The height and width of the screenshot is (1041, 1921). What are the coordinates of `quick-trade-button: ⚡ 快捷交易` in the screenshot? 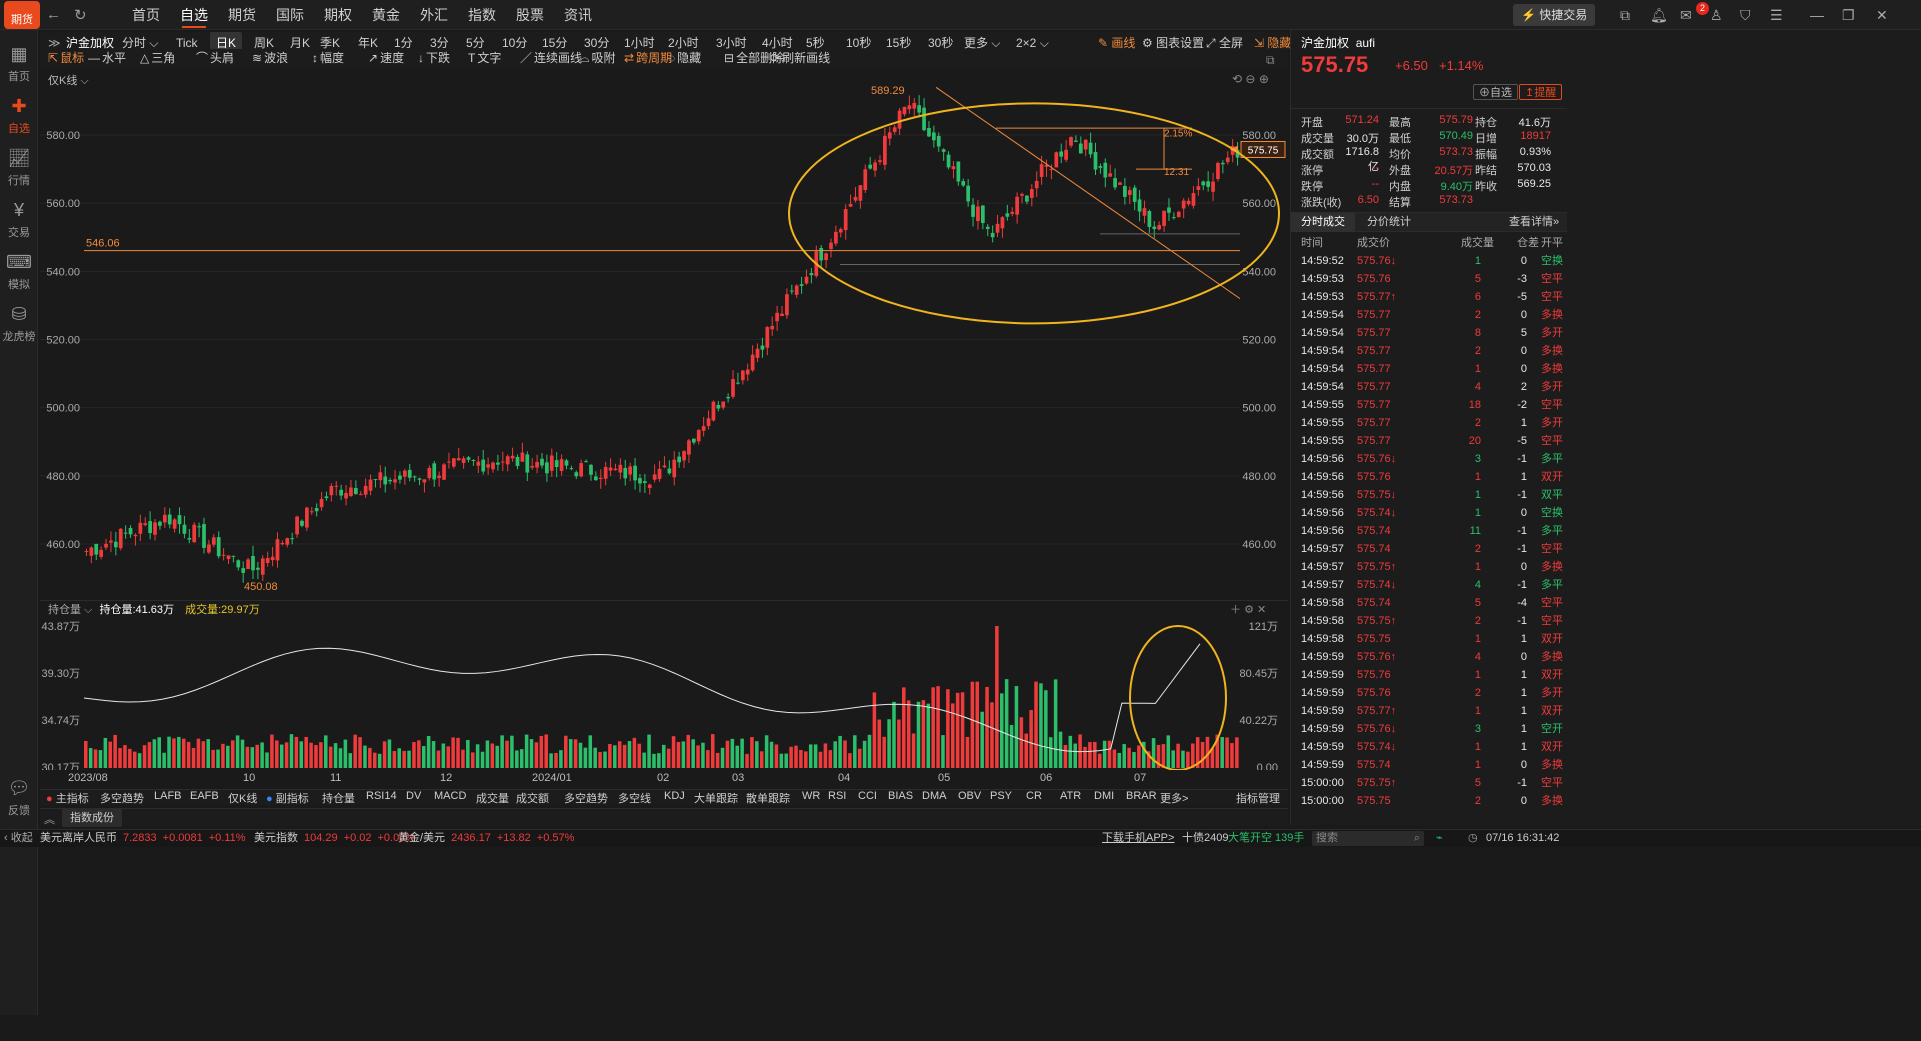 It's located at (1554, 15).